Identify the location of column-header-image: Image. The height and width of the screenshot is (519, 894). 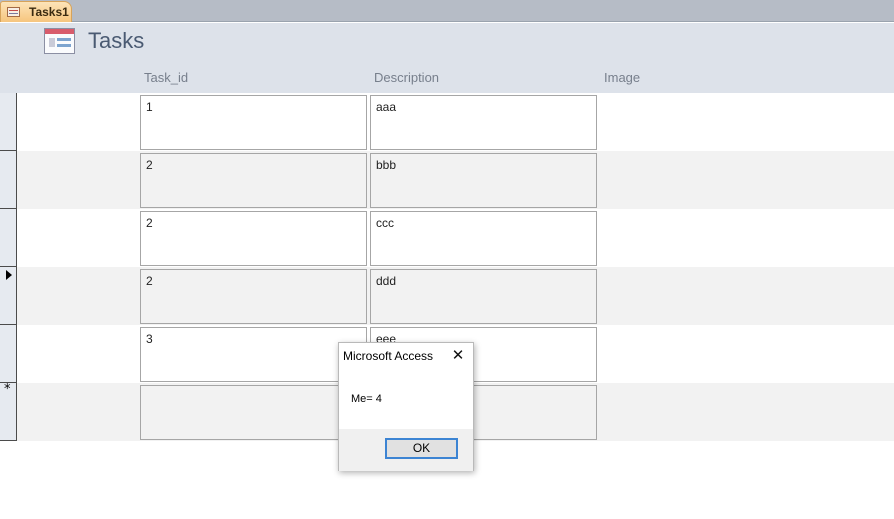
(622, 77).